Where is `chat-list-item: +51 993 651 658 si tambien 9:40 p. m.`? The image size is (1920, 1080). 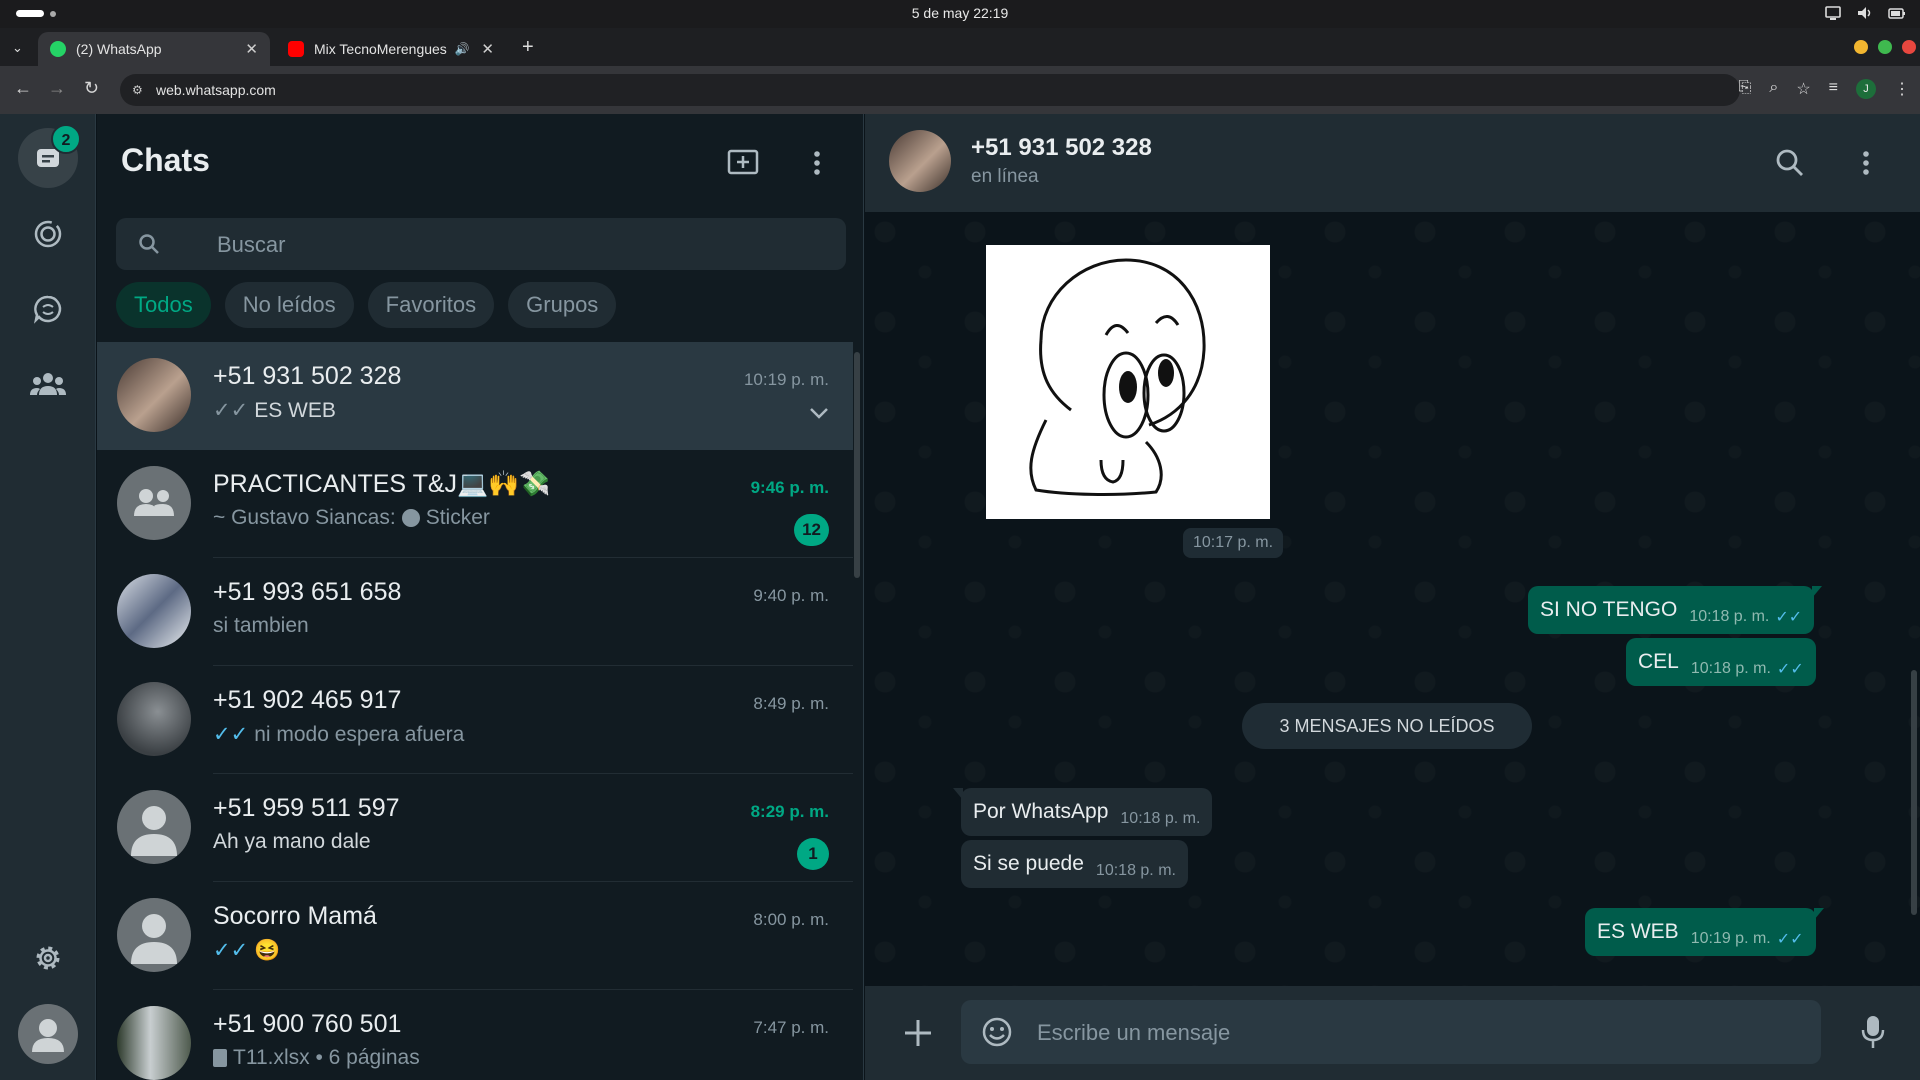 chat-list-item: +51 993 651 658 si tambien 9:40 p. m. is located at coordinates (475, 612).